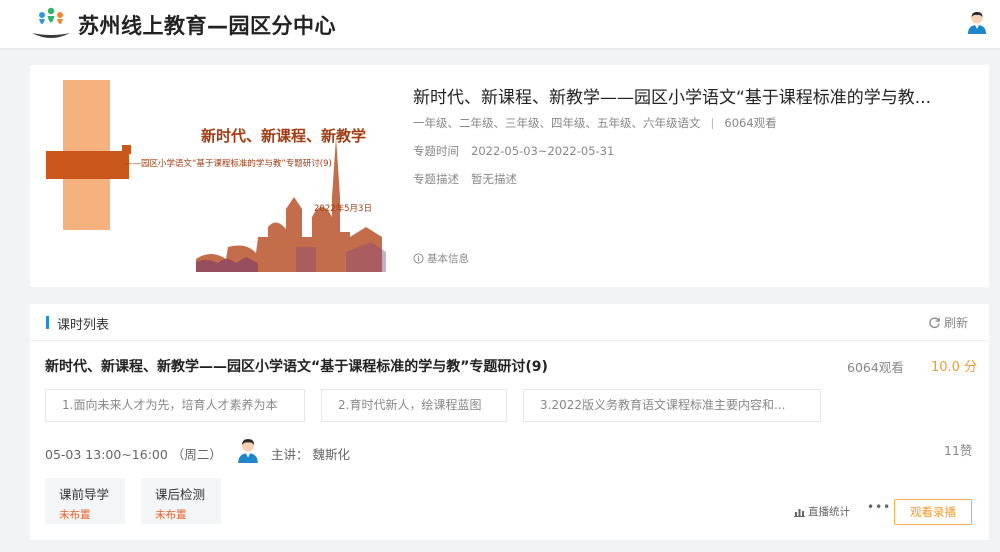  Describe the element at coordinates (494, 179) in the screenshot. I see `topic-desc-value: 暂无描述` at that location.